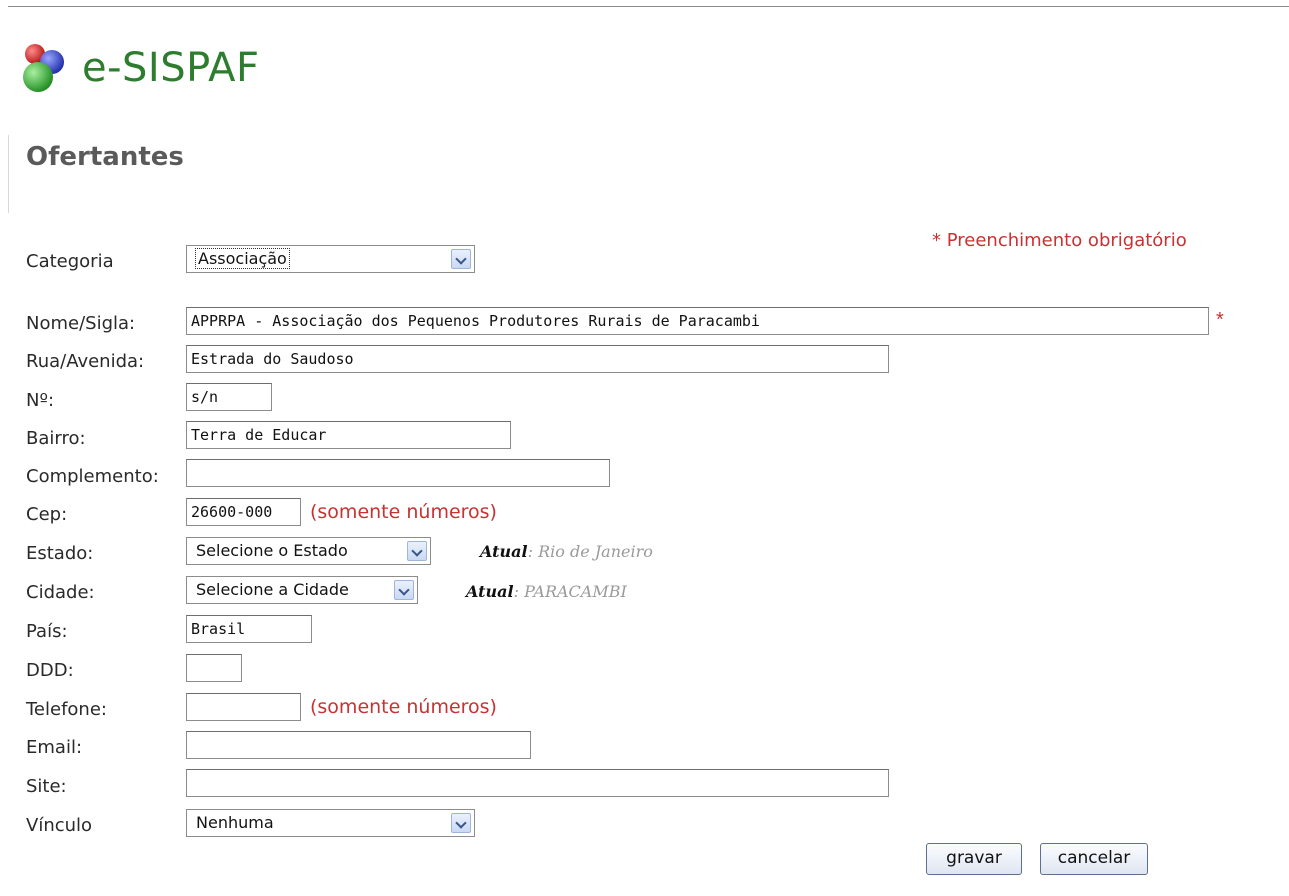 This screenshot has width=1289, height=896. What do you see at coordinates (40, 400) in the screenshot?
I see `numero-label: Nº:` at bounding box center [40, 400].